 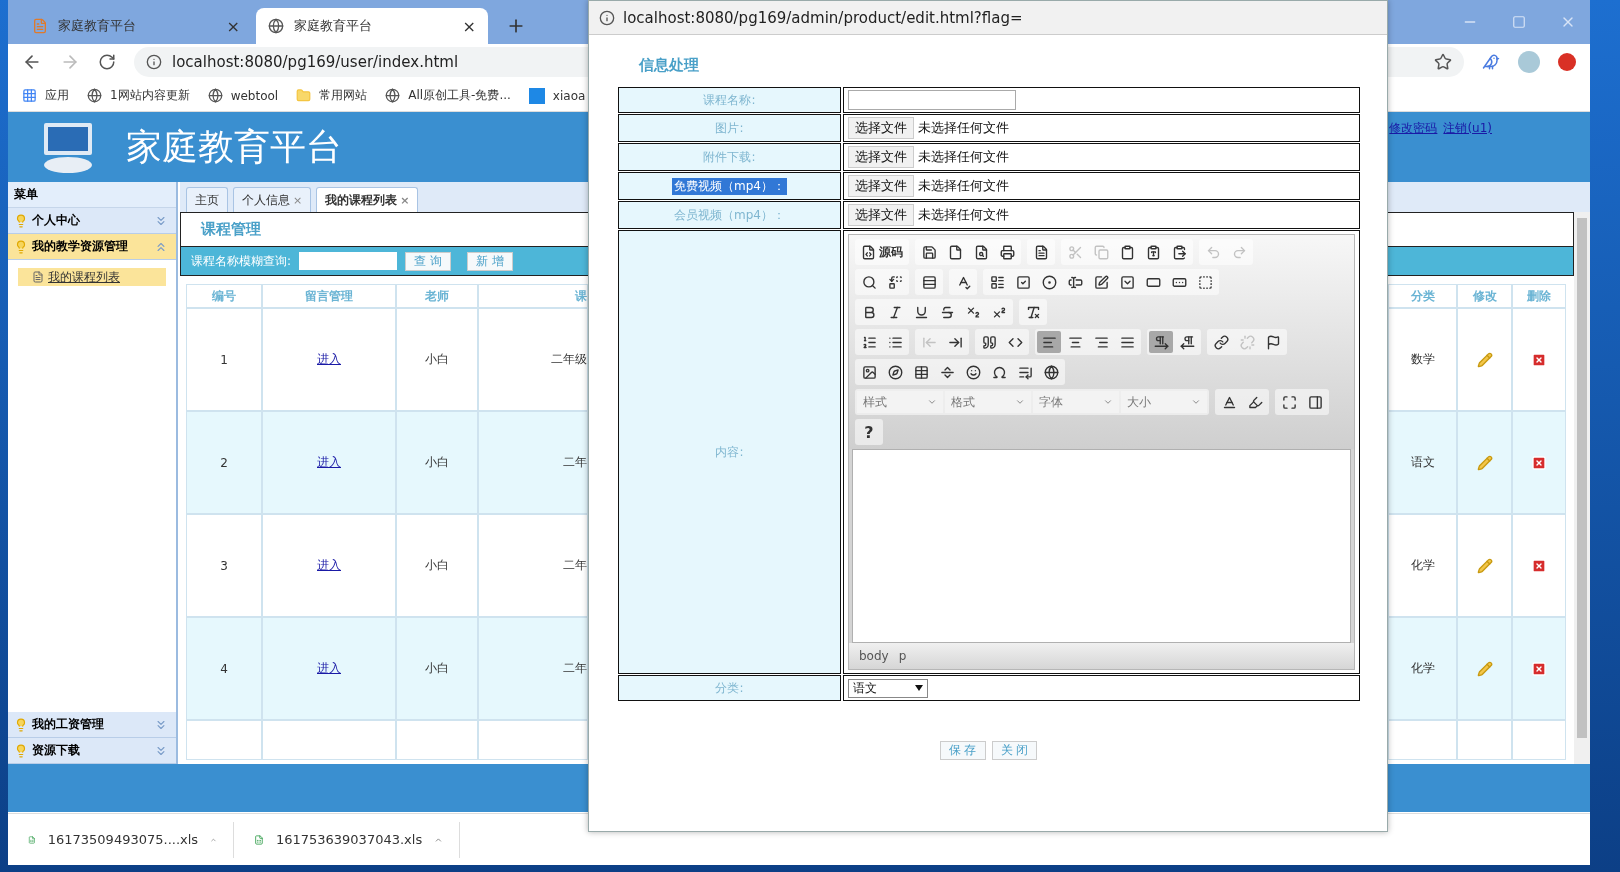 What do you see at coordinates (900, 402) in the screenshot?
I see `toolbar-dropdown: 样式` at bounding box center [900, 402].